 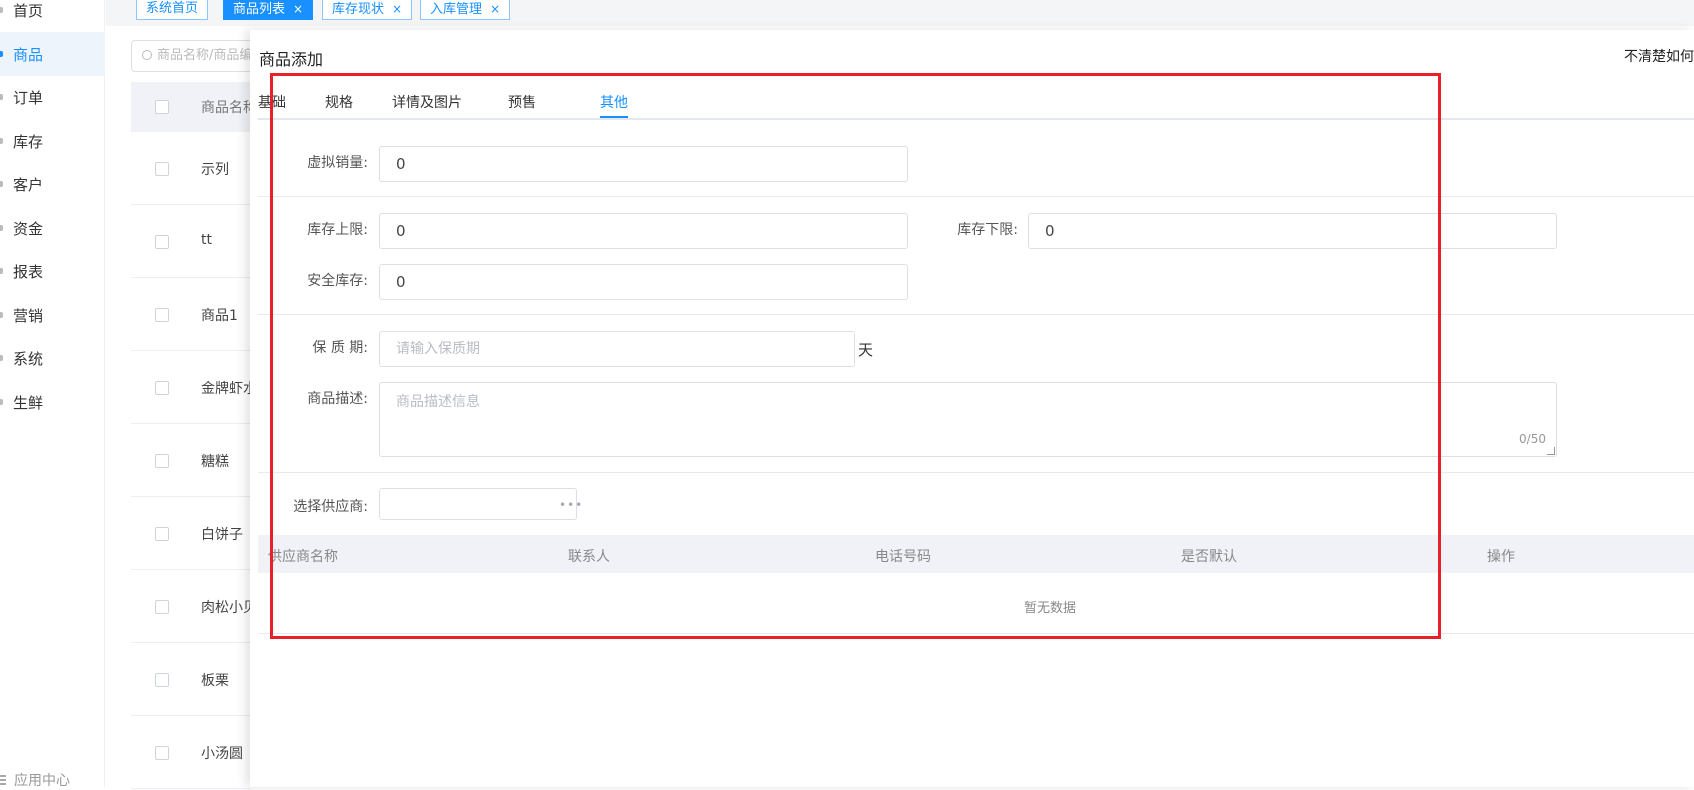 I want to click on drawer-title: 商品添加, so click(x=291, y=59).